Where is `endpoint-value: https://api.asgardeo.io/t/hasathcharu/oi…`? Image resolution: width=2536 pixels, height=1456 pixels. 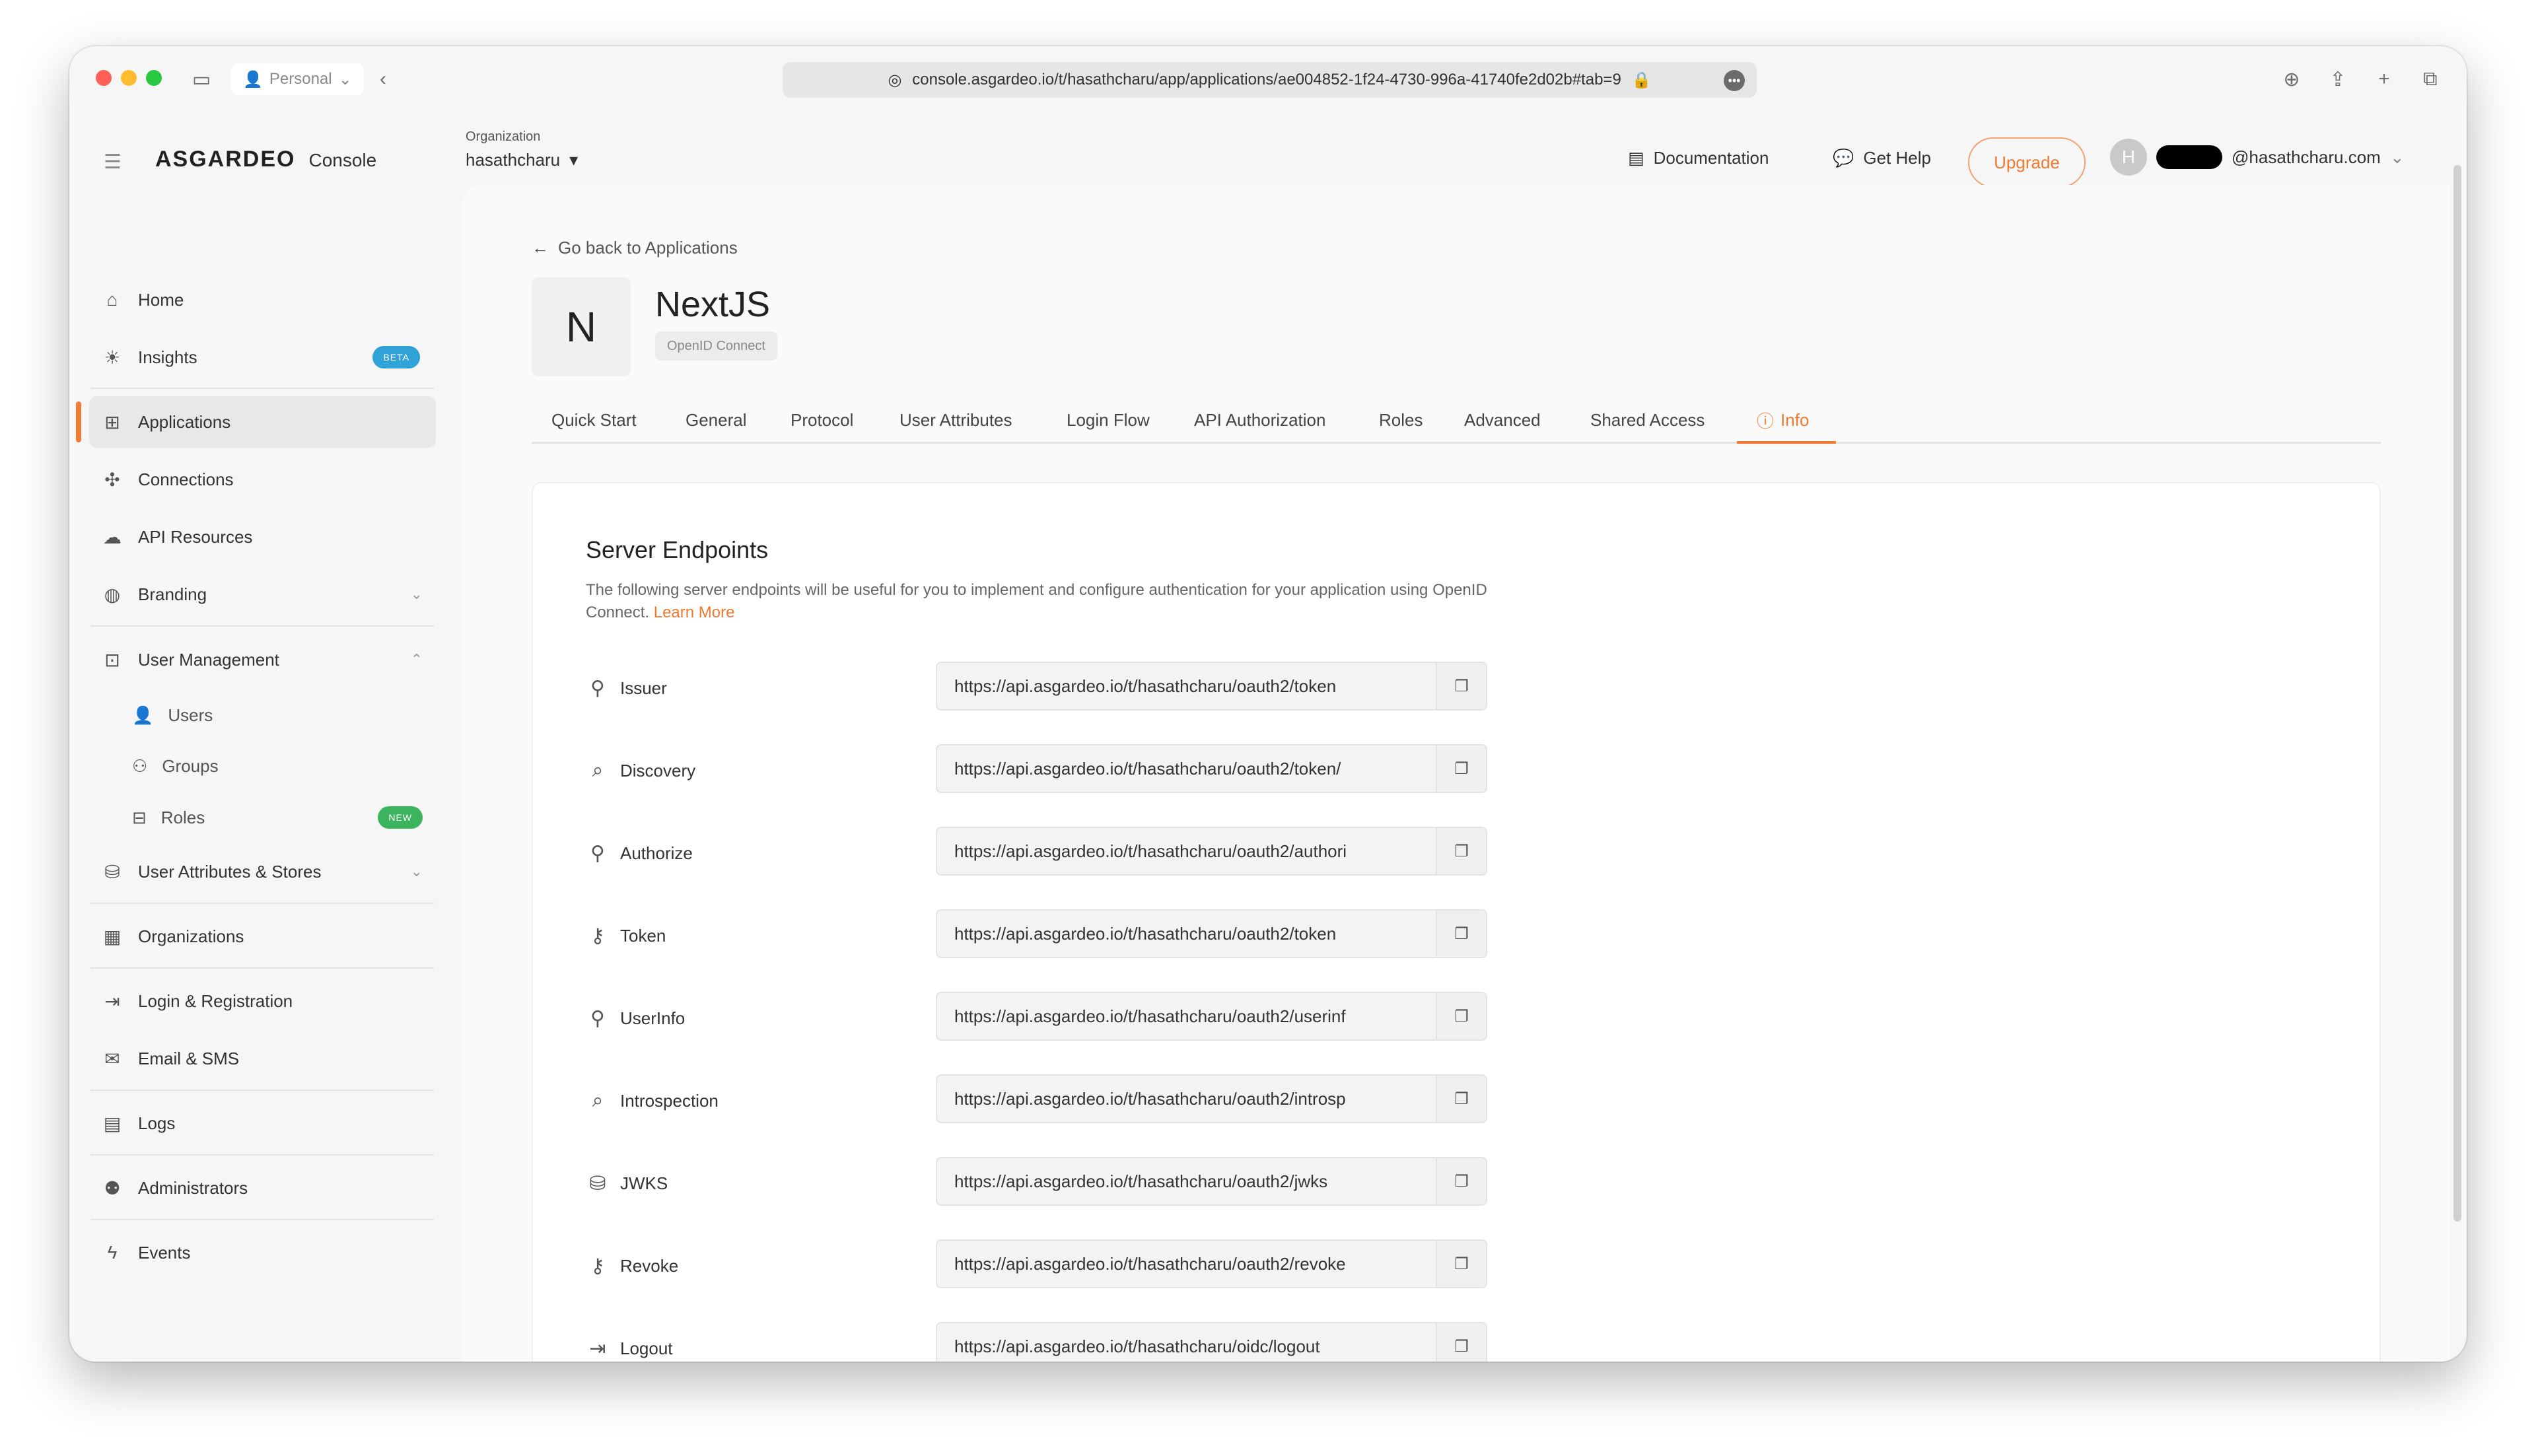 endpoint-value: https://api.asgardeo.io/t/hasathcharu/oi… is located at coordinates (1186, 1346).